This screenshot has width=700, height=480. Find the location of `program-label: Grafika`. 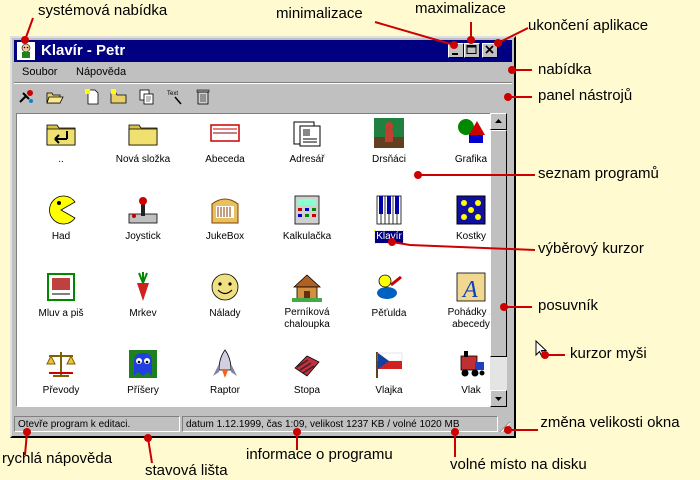

program-label: Grafika is located at coordinates (471, 159).